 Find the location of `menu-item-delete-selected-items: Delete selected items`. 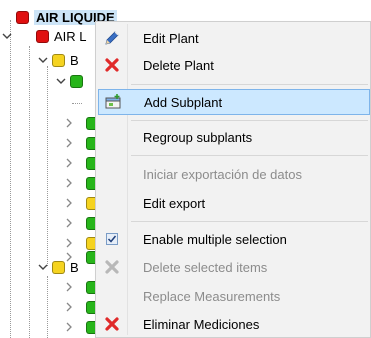

menu-item-delete-selected-items: Delete selected items is located at coordinates (234, 267).